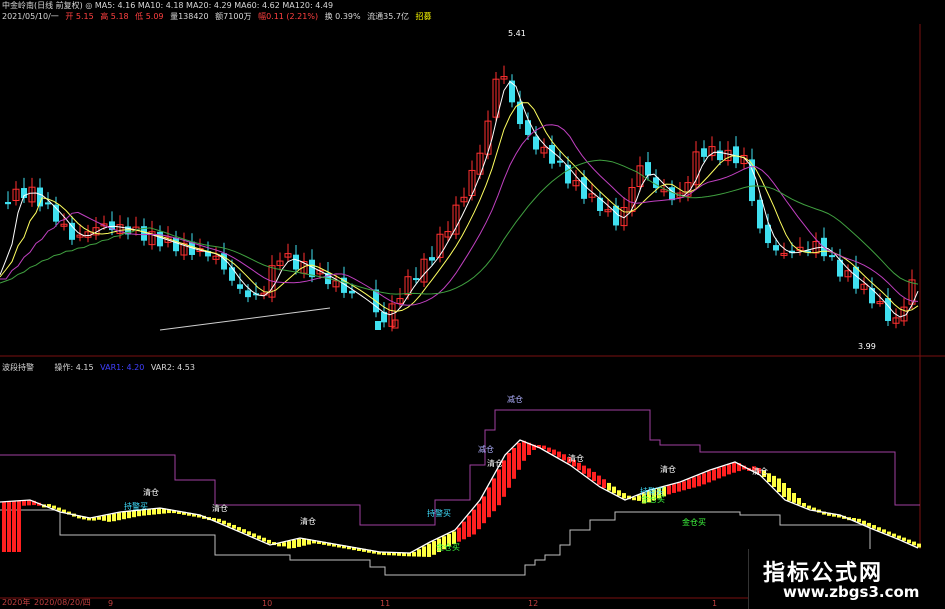  I want to click on date-label: 2020/08/20/四, so click(62, 602).